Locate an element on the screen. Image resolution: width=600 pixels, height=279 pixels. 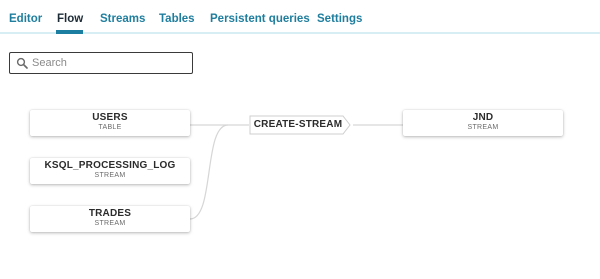
node-users: USERS TABLE is located at coordinates (110, 123).